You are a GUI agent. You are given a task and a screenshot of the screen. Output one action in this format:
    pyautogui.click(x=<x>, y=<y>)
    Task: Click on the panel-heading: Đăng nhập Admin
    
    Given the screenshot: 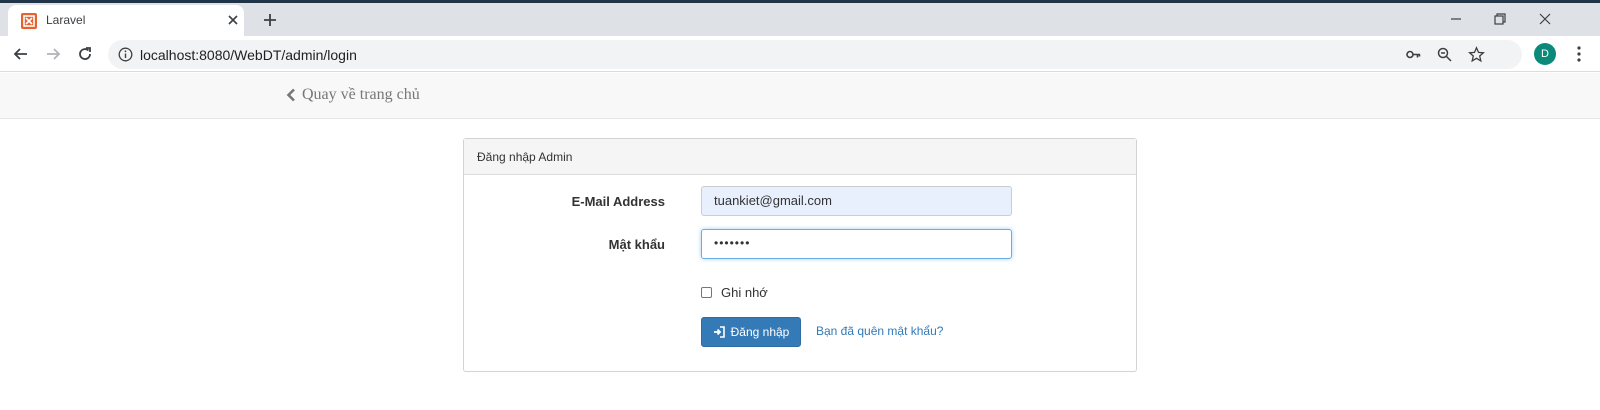 What is the action you would take?
    pyautogui.click(x=800, y=157)
    